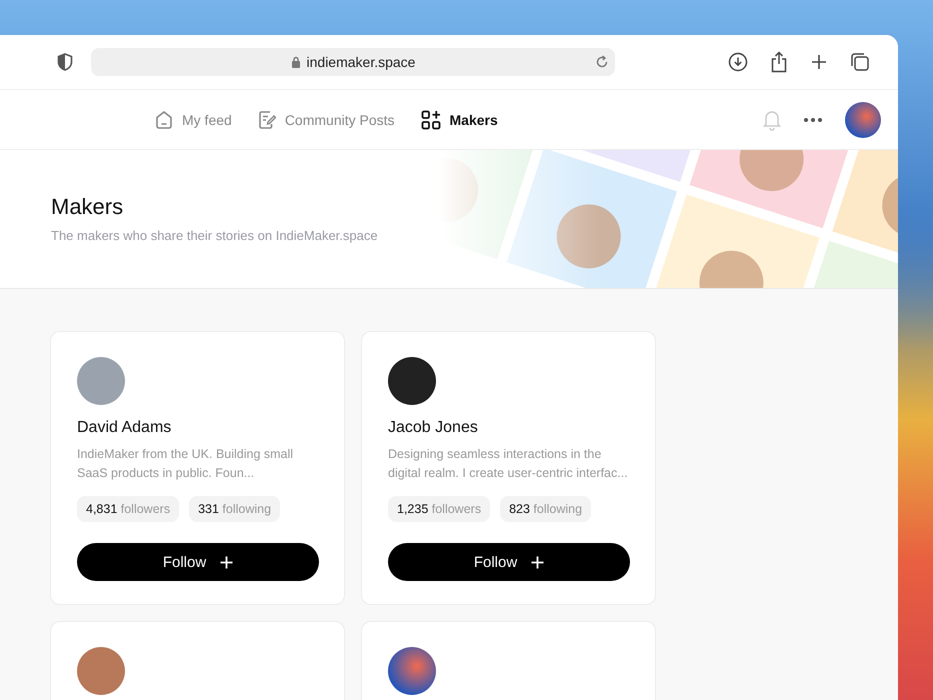 This screenshot has width=933, height=700. What do you see at coordinates (813, 119) in the screenshot?
I see `more-icon` at bounding box center [813, 119].